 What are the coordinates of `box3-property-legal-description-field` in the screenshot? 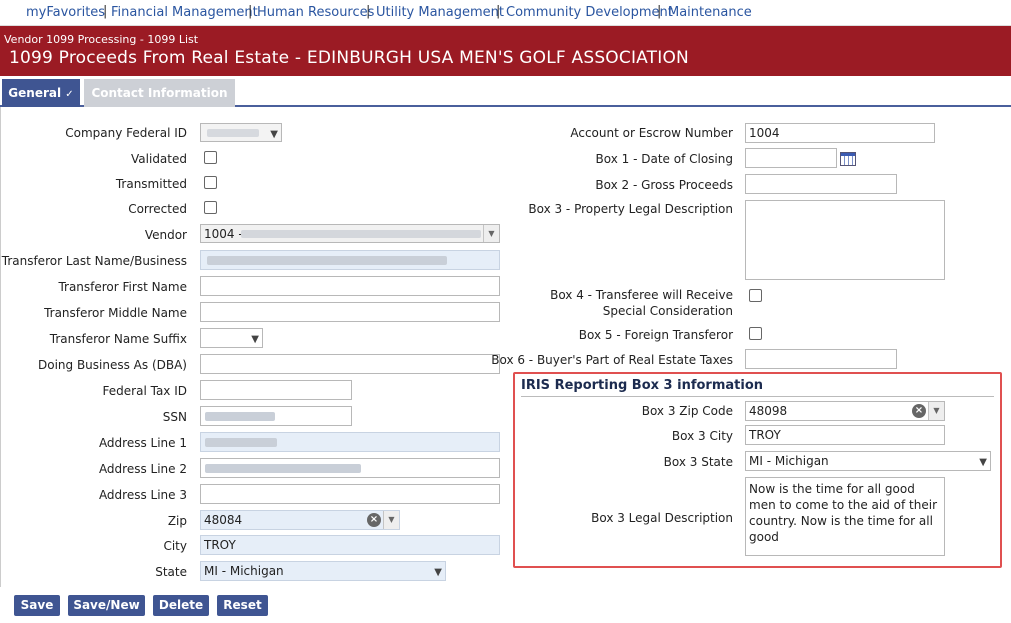 It's located at (845, 240).